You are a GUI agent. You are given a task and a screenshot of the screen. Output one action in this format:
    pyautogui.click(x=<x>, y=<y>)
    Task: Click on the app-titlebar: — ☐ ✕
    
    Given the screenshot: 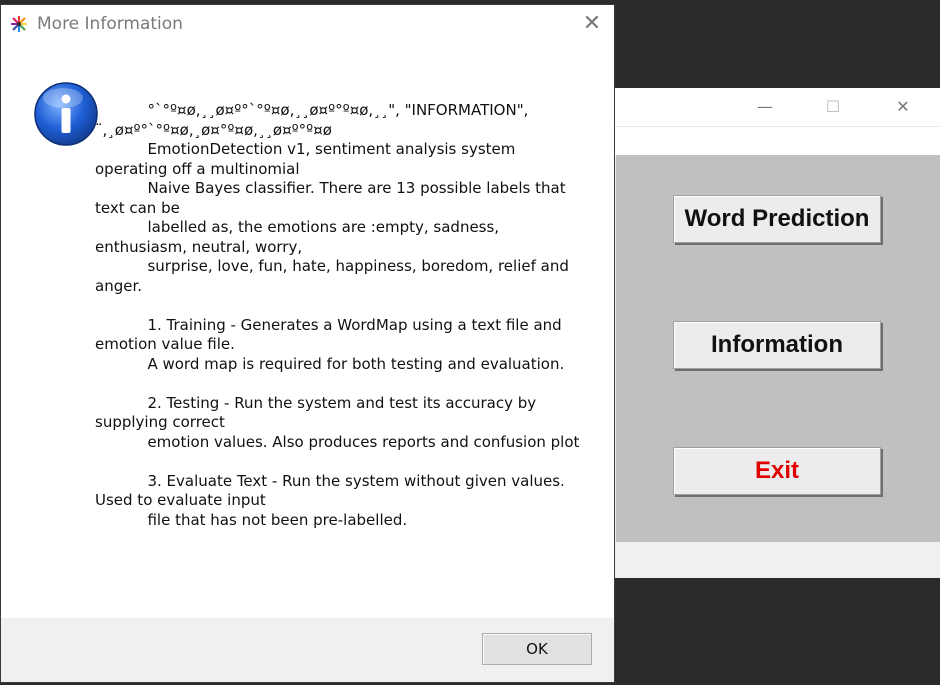 What is the action you would take?
    pyautogui.click(x=760, y=107)
    